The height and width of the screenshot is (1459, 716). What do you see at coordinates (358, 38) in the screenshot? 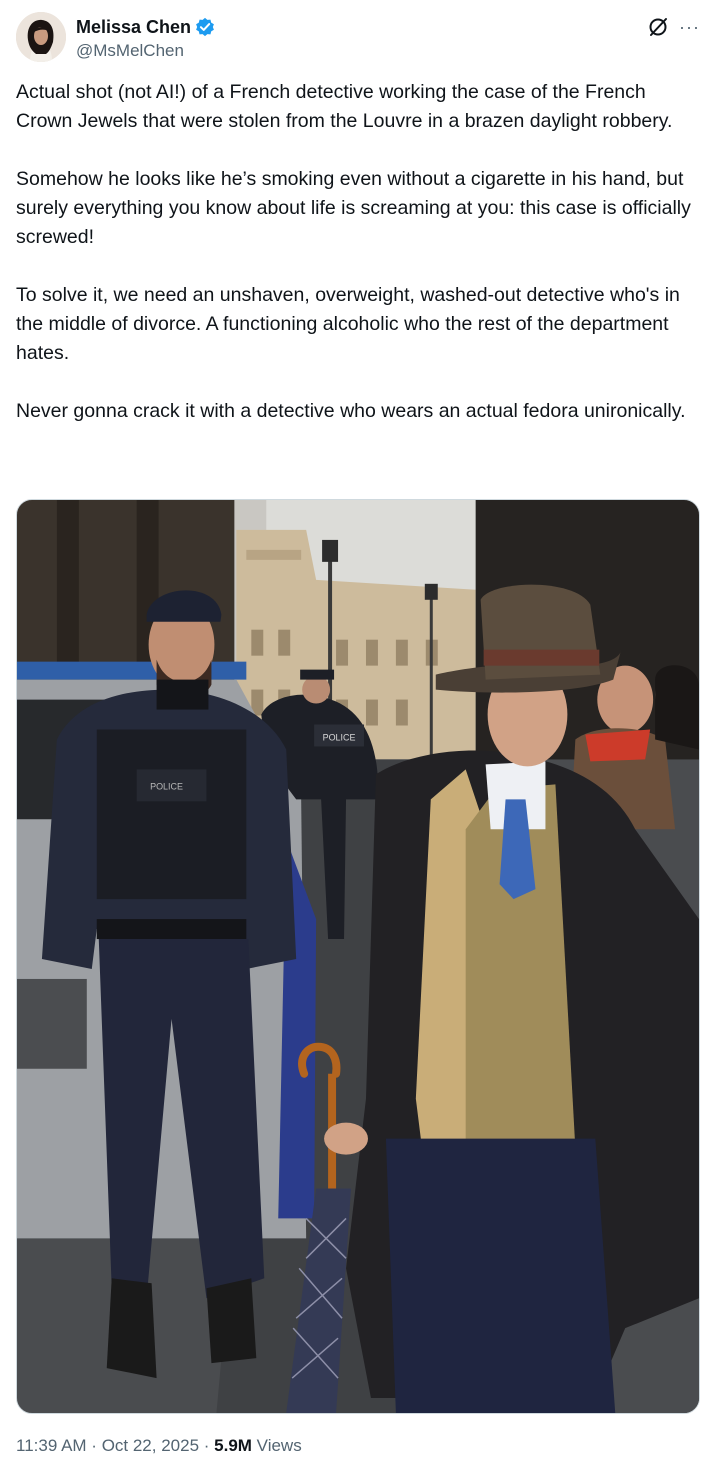
I see `tweet-header: Melissa Chen @MsMelChen ···` at bounding box center [358, 38].